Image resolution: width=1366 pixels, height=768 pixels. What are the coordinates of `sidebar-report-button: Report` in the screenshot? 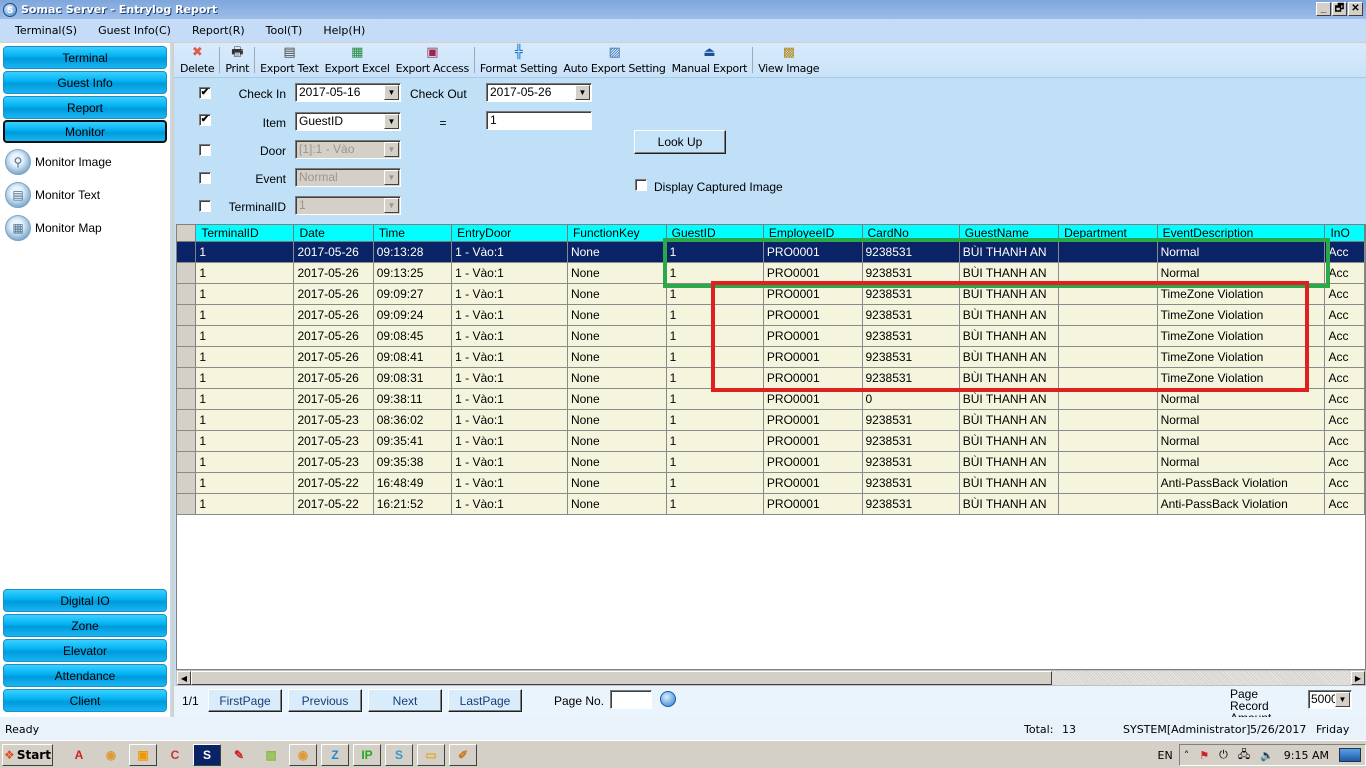 It's located at (85, 107).